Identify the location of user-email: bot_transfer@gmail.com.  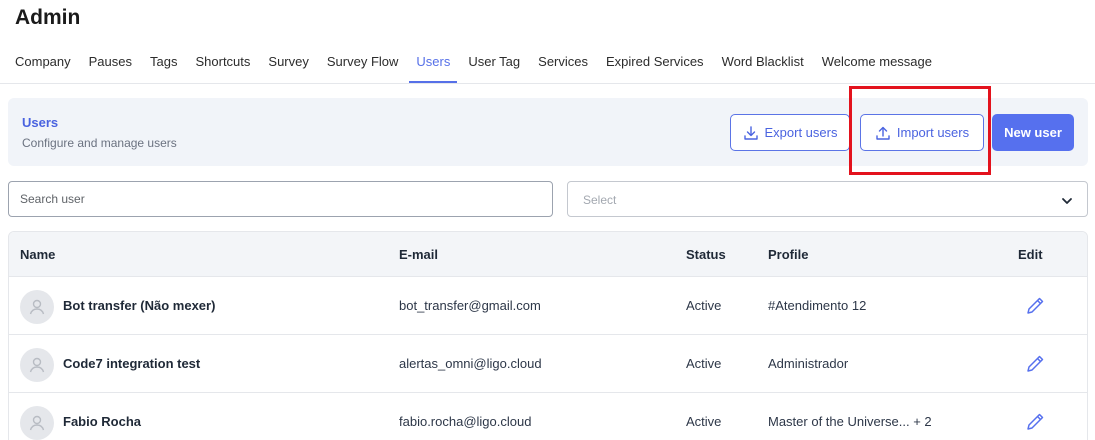
(470, 305).